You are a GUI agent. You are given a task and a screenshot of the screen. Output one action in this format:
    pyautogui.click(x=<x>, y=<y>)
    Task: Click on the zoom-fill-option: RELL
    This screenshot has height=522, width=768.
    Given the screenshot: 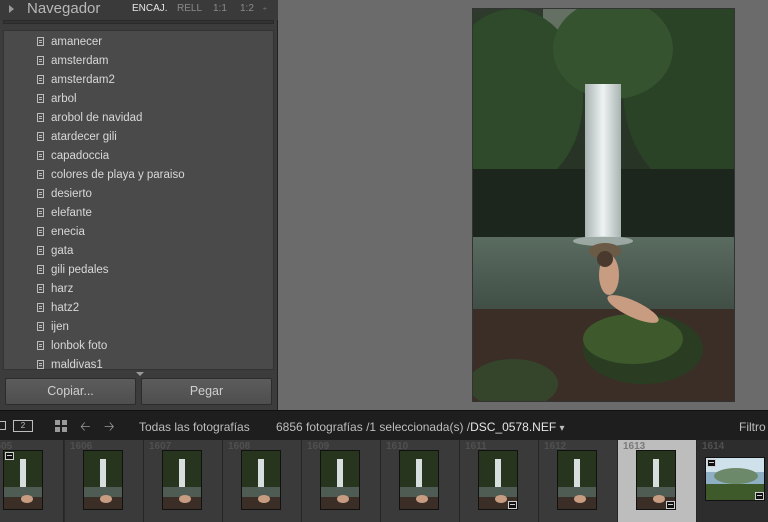 What is the action you would take?
    pyautogui.click(x=189, y=9)
    